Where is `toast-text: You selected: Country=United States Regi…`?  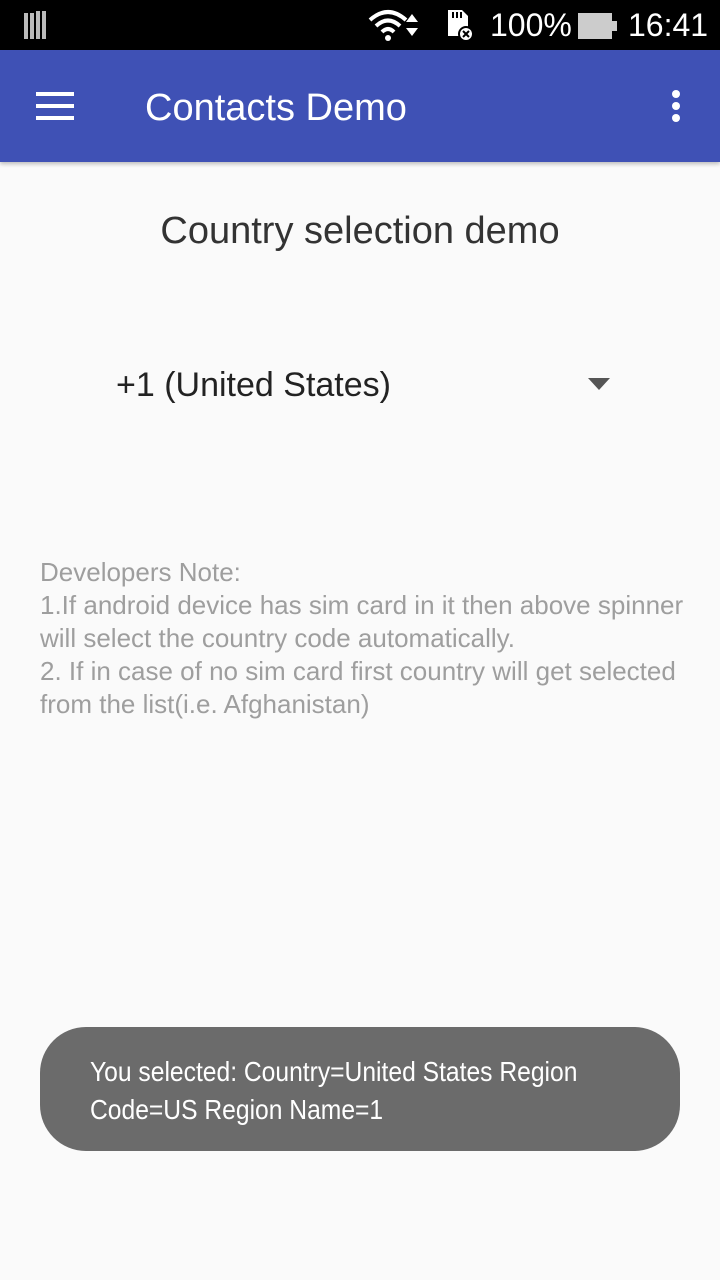
toast-text: You selected: Country=United States Regi… is located at coordinates (334, 1090).